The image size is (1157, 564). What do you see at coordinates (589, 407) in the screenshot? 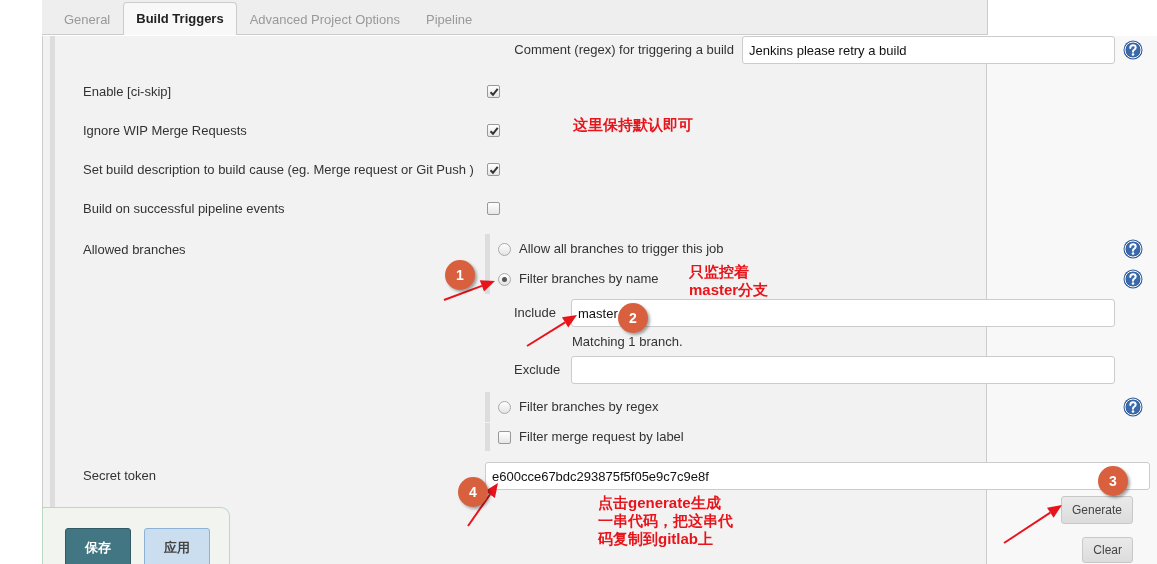
I see `option-label: Filter branches by regex` at bounding box center [589, 407].